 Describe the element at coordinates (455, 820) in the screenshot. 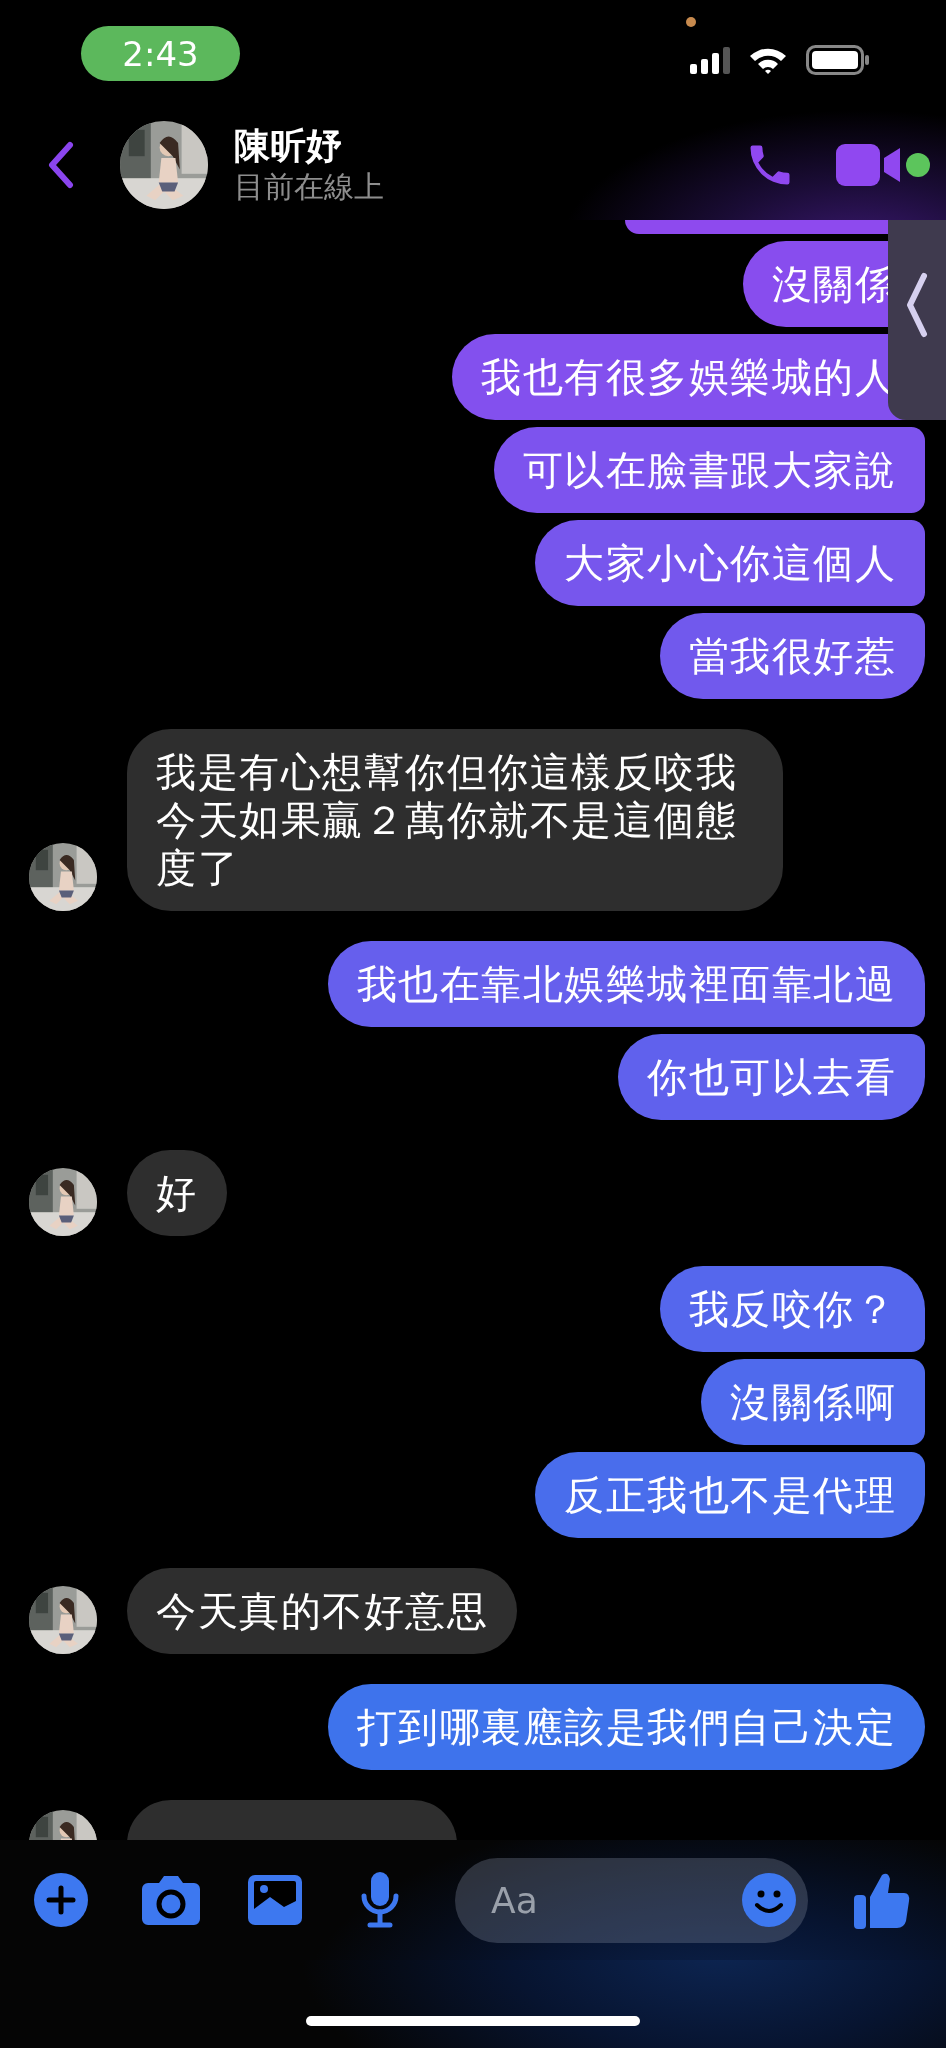

I see `message-bubble: 我是有心想幫你但你這樣反咬我今天如果贏２萬你就不是這個態度了` at that location.